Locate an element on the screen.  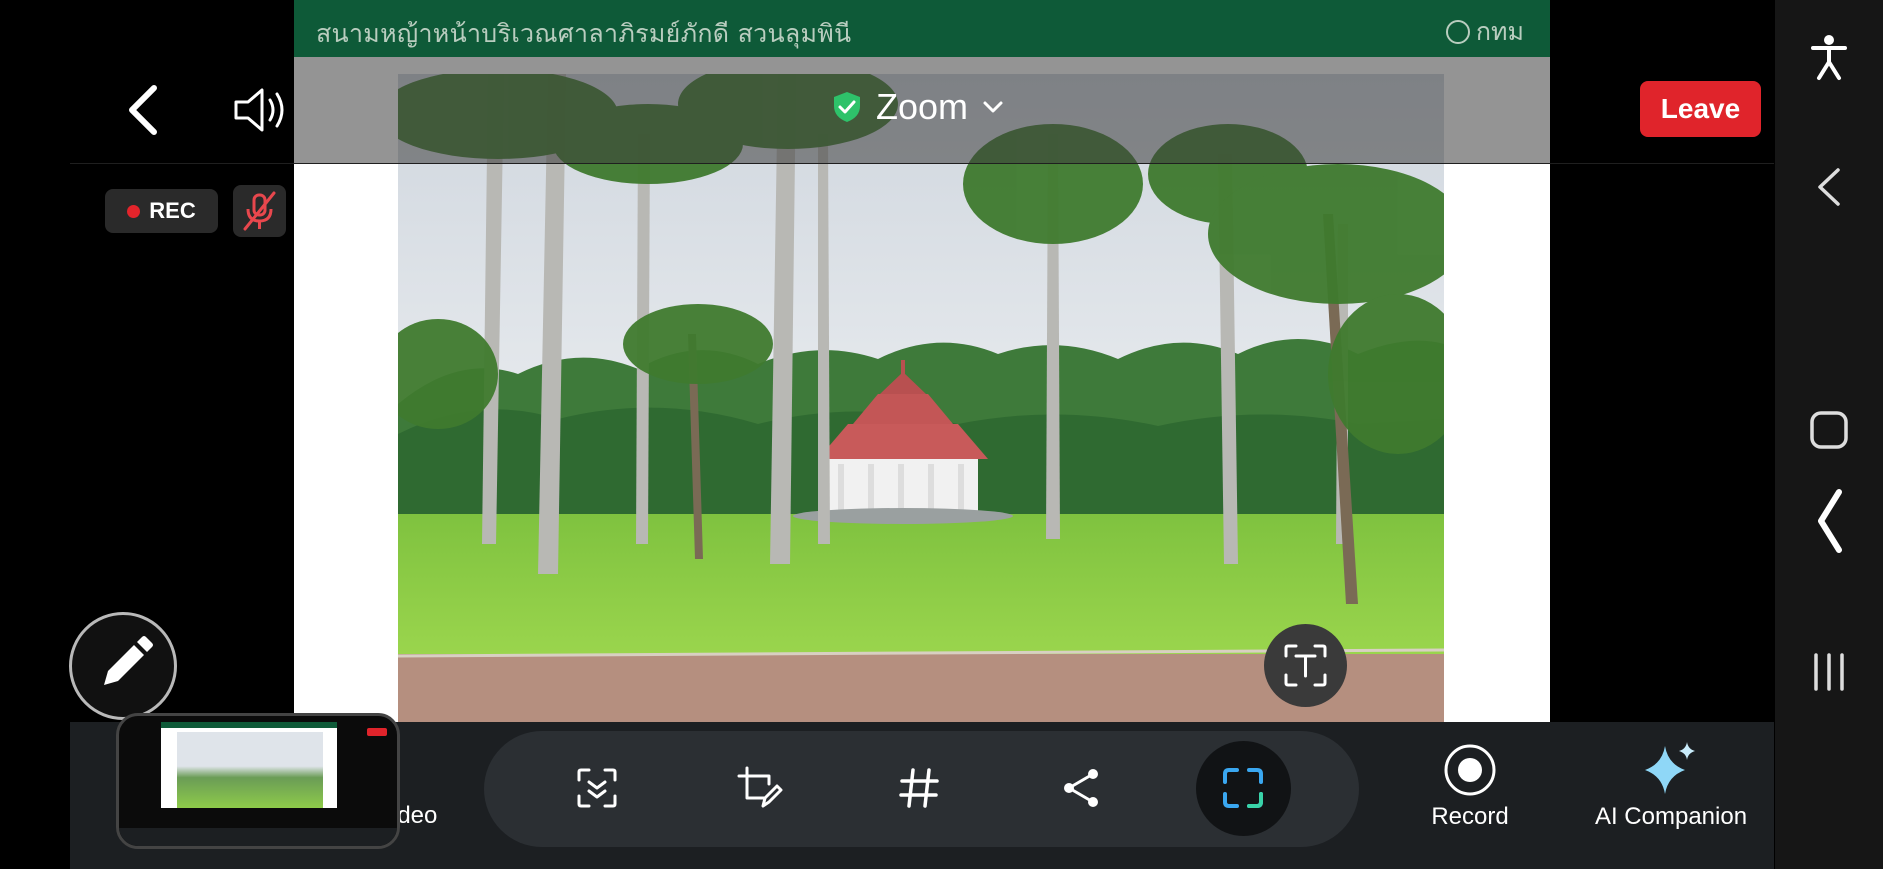
pen-icon is located at coordinates (128, 660).